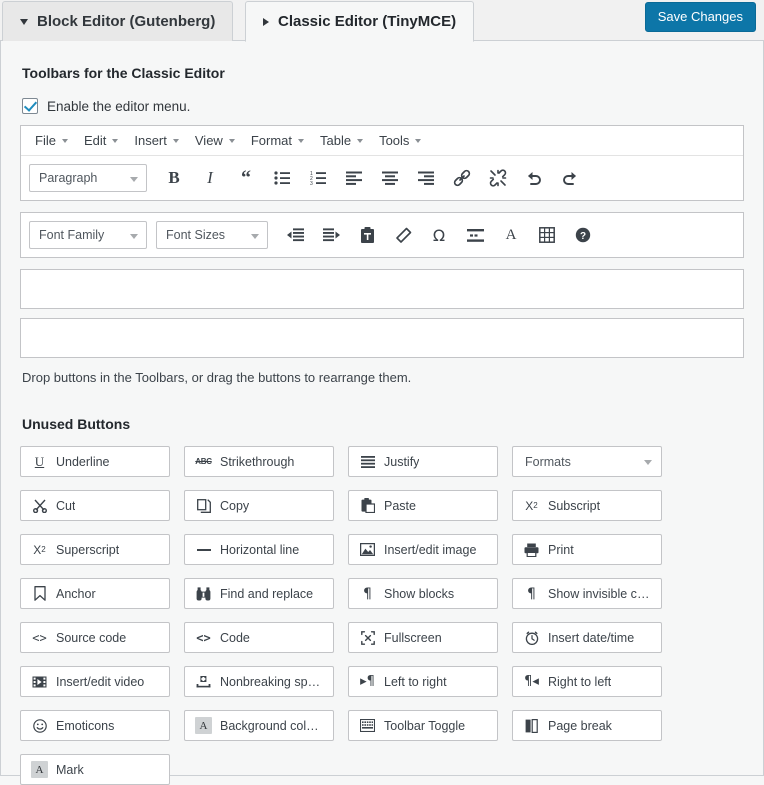 The width and height of the screenshot is (764, 785). I want to click on unused-button-background-colour: A Background colour, so click(259, 725).